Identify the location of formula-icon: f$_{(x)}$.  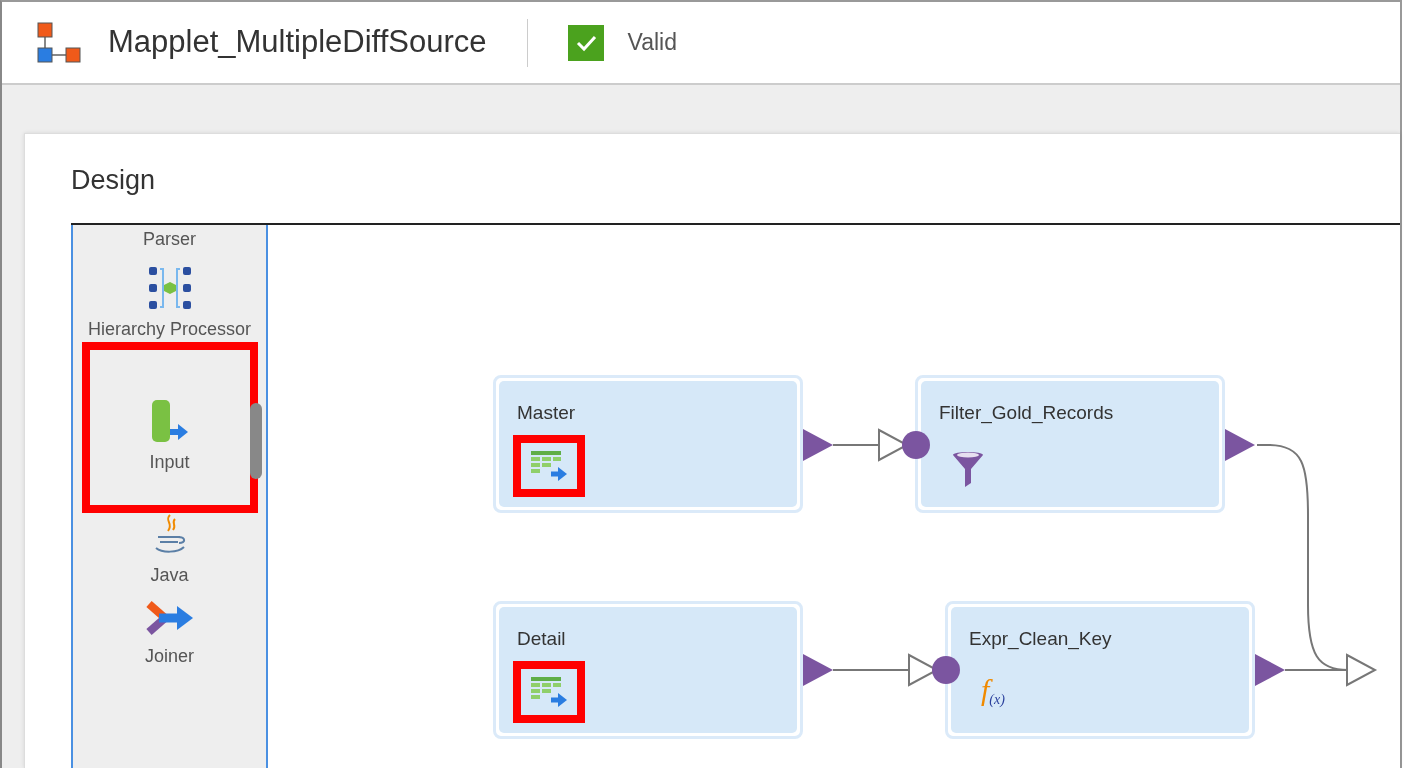
(993, 690).